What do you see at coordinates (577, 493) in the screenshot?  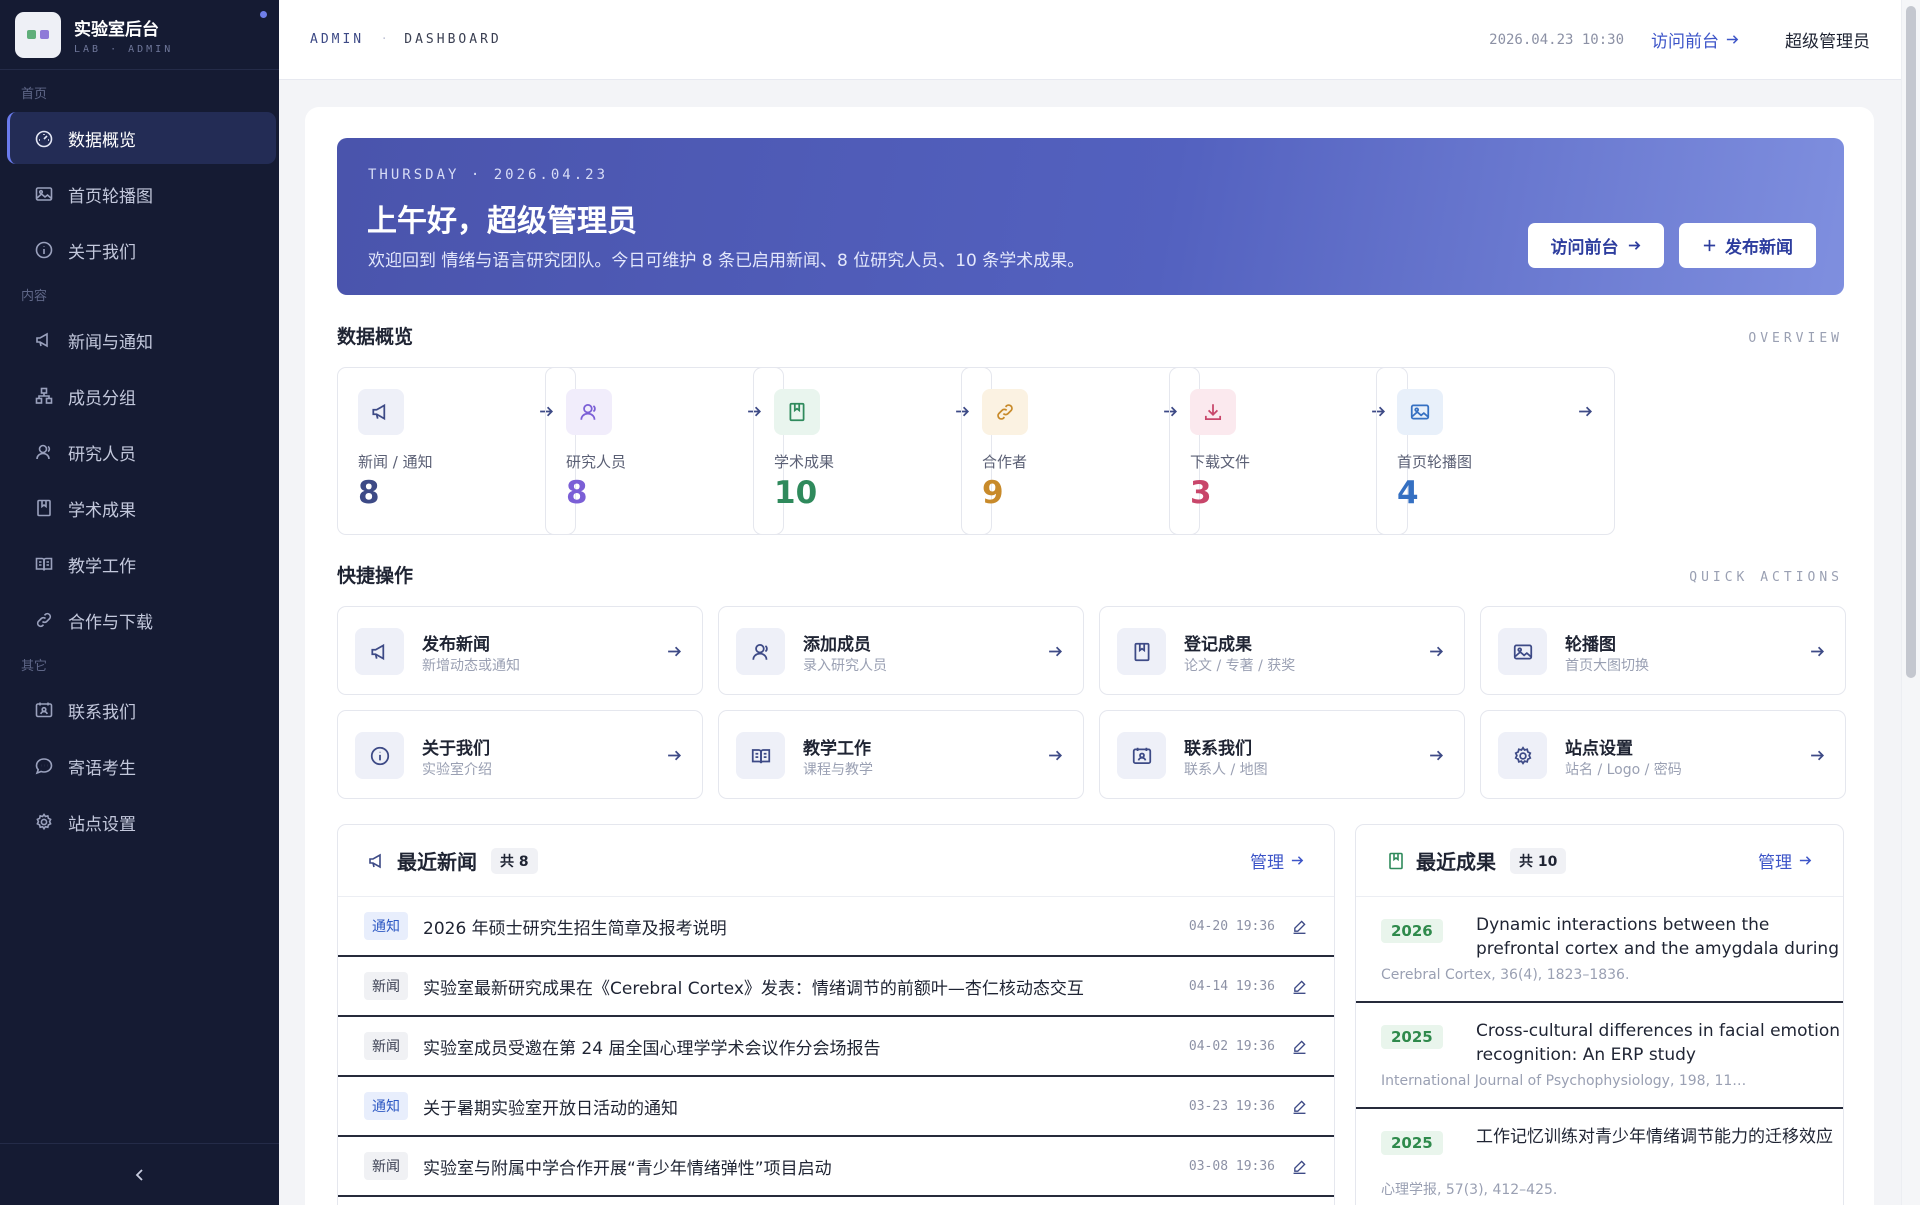 I see `stat-value: 8` at bounding box center [577, 493].